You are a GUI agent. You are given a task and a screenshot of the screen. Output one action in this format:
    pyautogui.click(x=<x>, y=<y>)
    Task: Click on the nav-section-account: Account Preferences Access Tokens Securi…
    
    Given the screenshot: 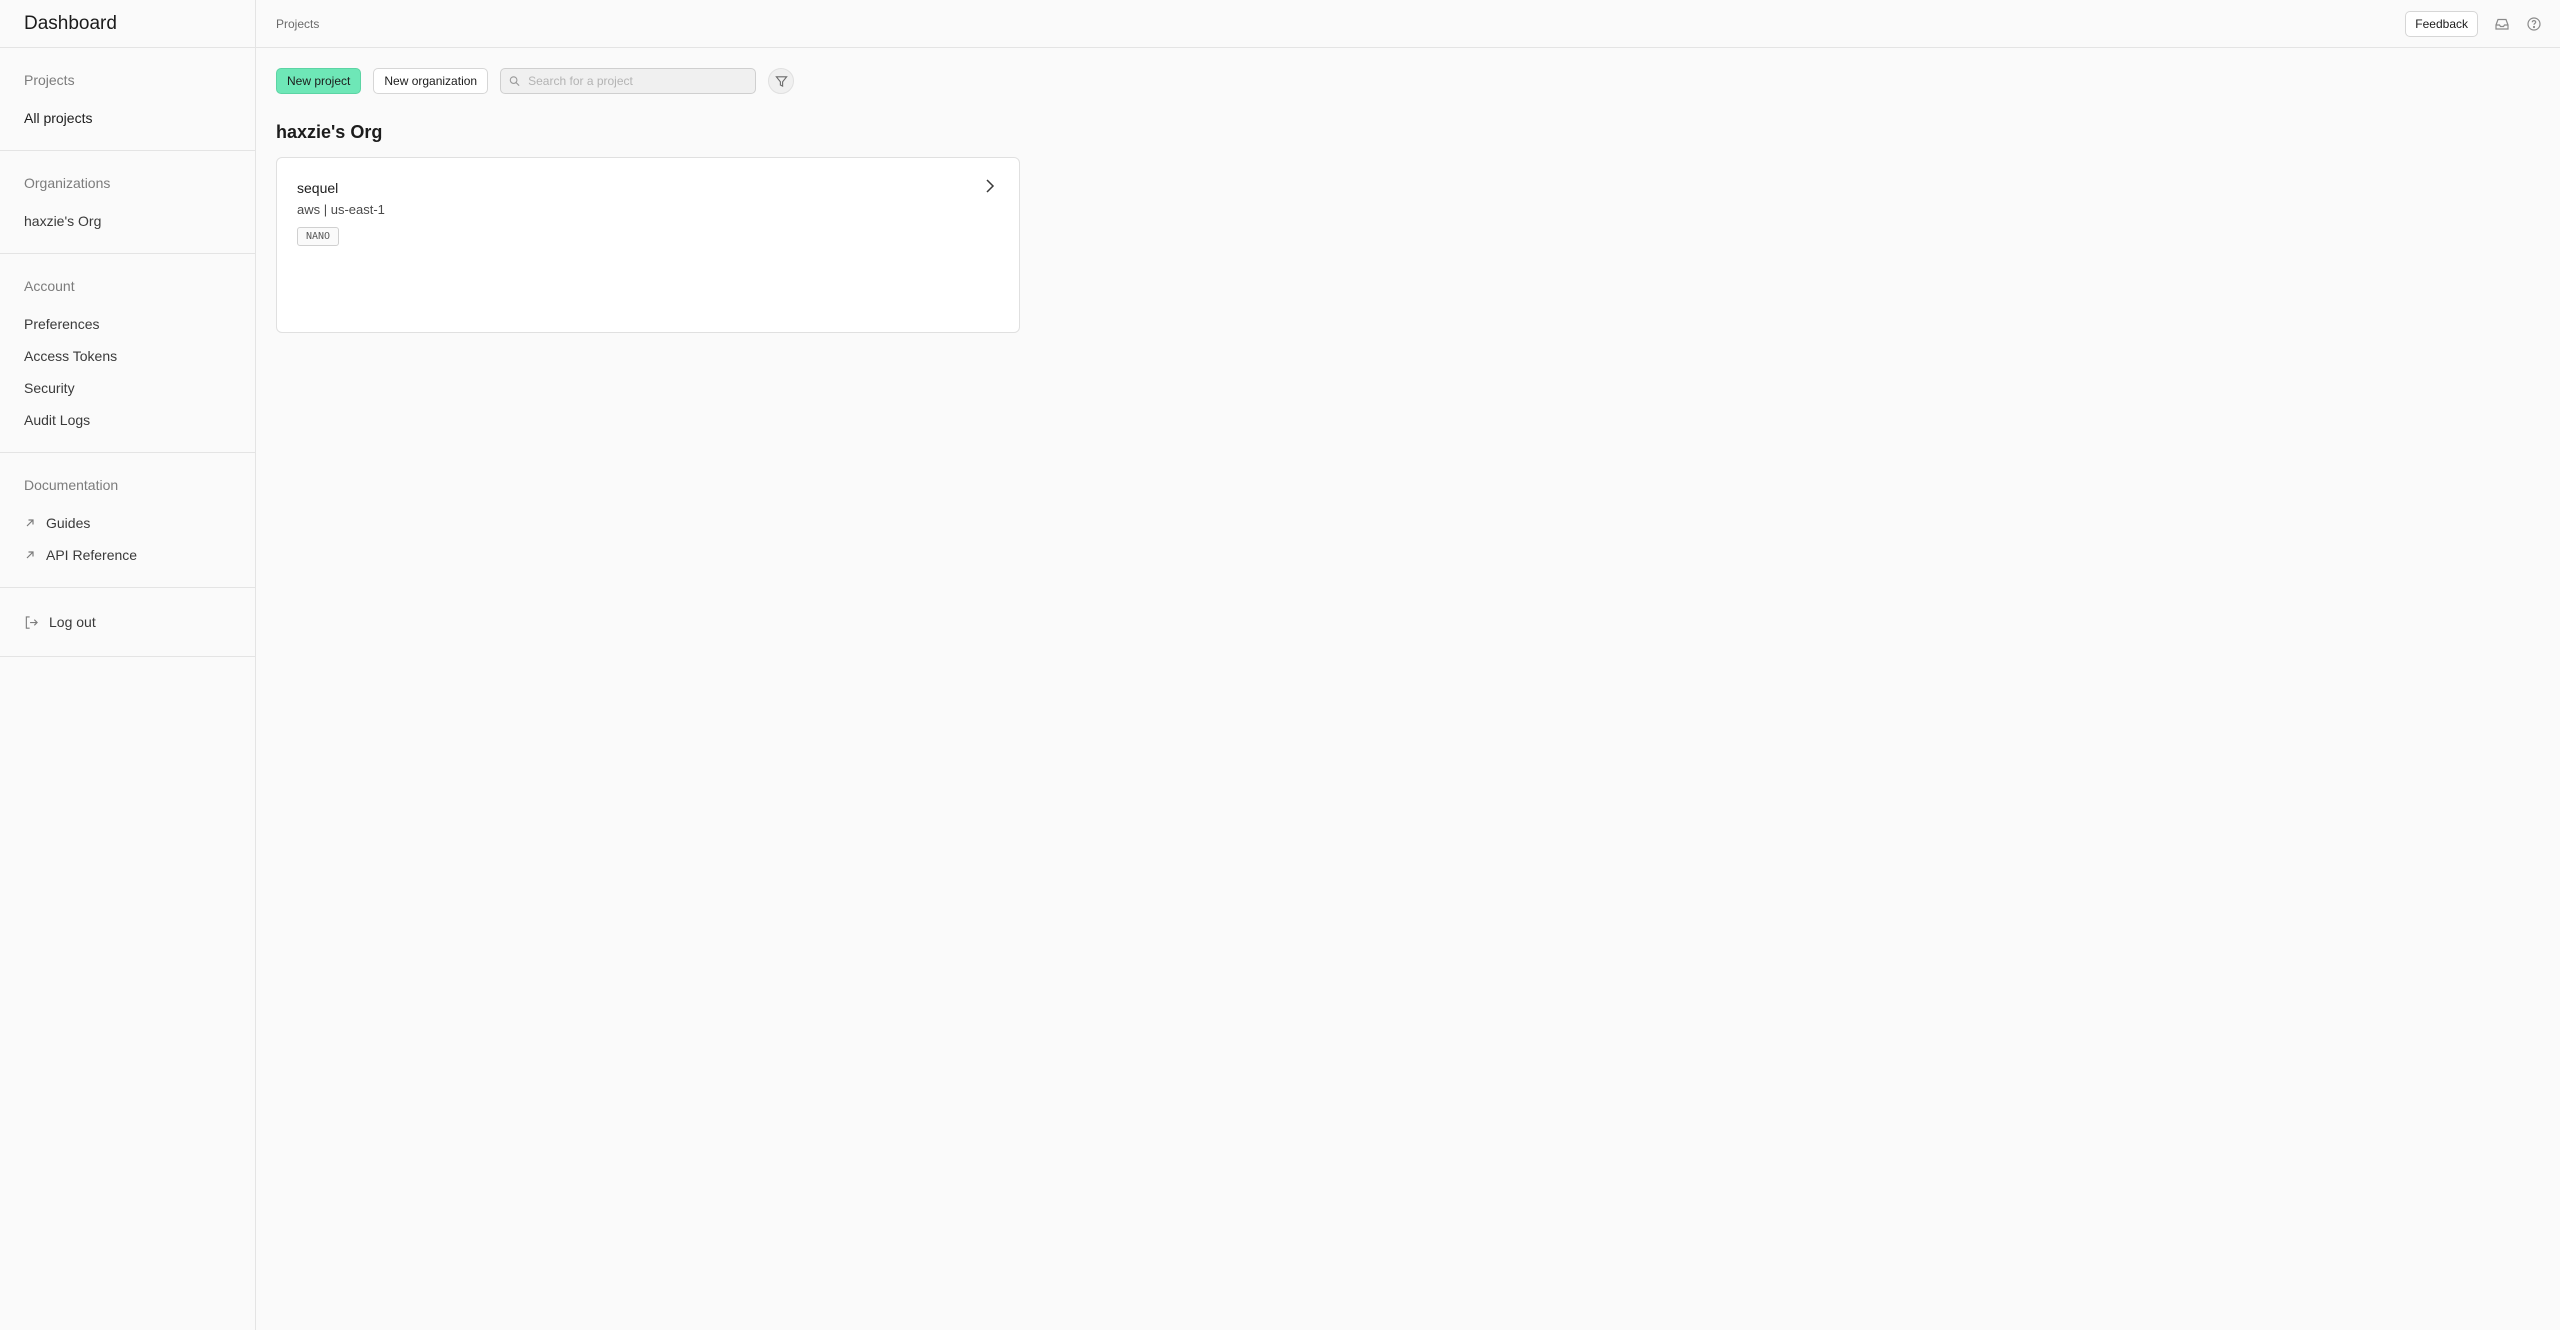 What is the action you would take?
    pyautogui.click(x=127, y=353)
    